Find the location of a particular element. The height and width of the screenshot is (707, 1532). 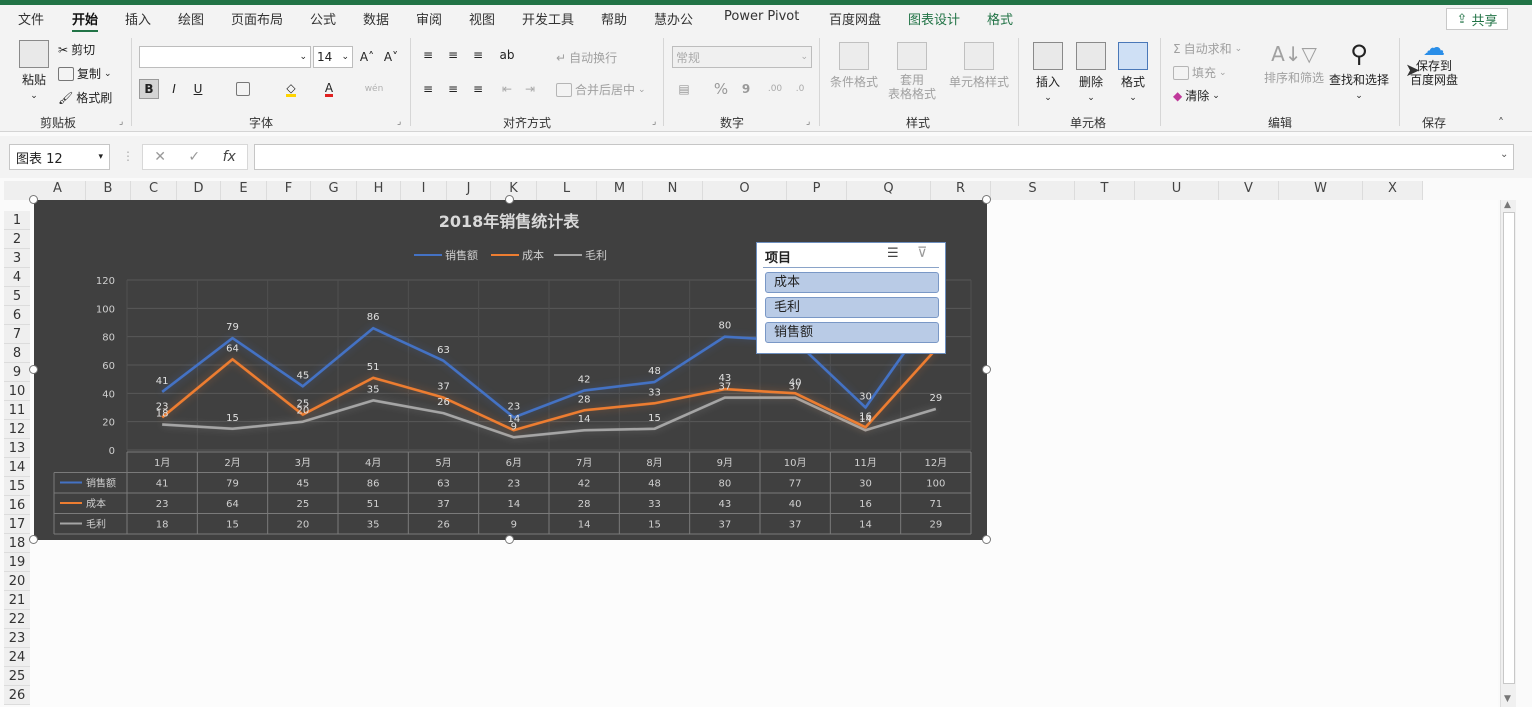

row-header-16: 16 is located at coordinates (17, 505).